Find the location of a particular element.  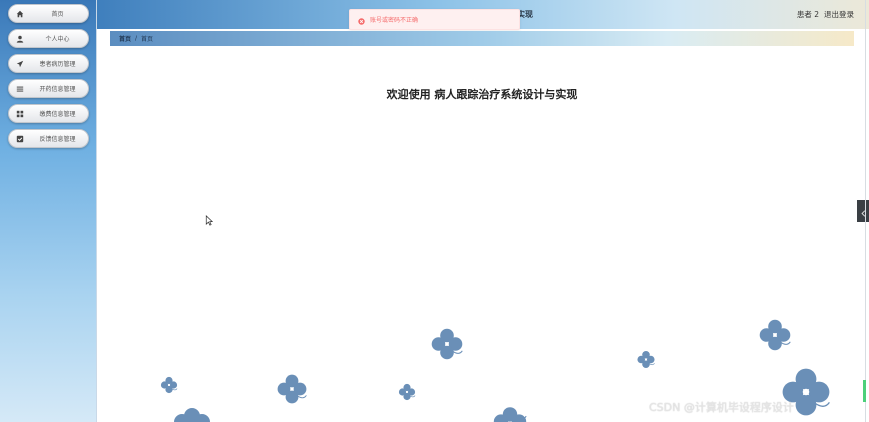

sidebar-item-label: 开药信息管理 is located at coordinates (57, 89).